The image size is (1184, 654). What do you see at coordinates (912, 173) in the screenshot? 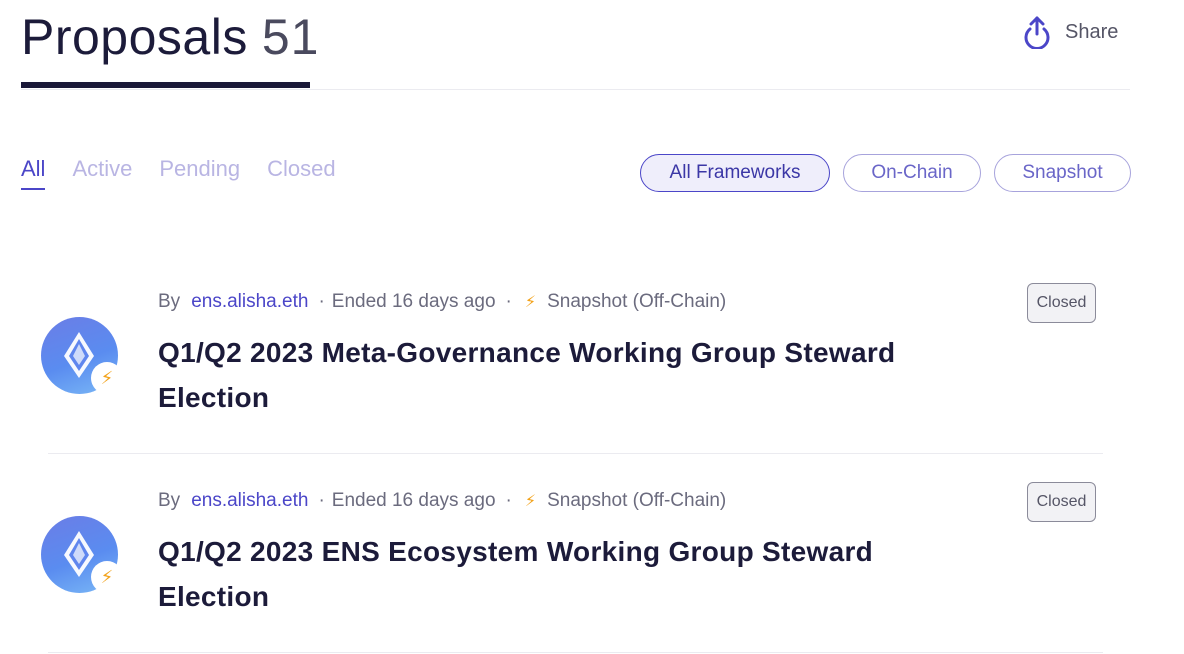
I see `filter-on-chain-button: On-Chain` at bounding box center [912, 173].